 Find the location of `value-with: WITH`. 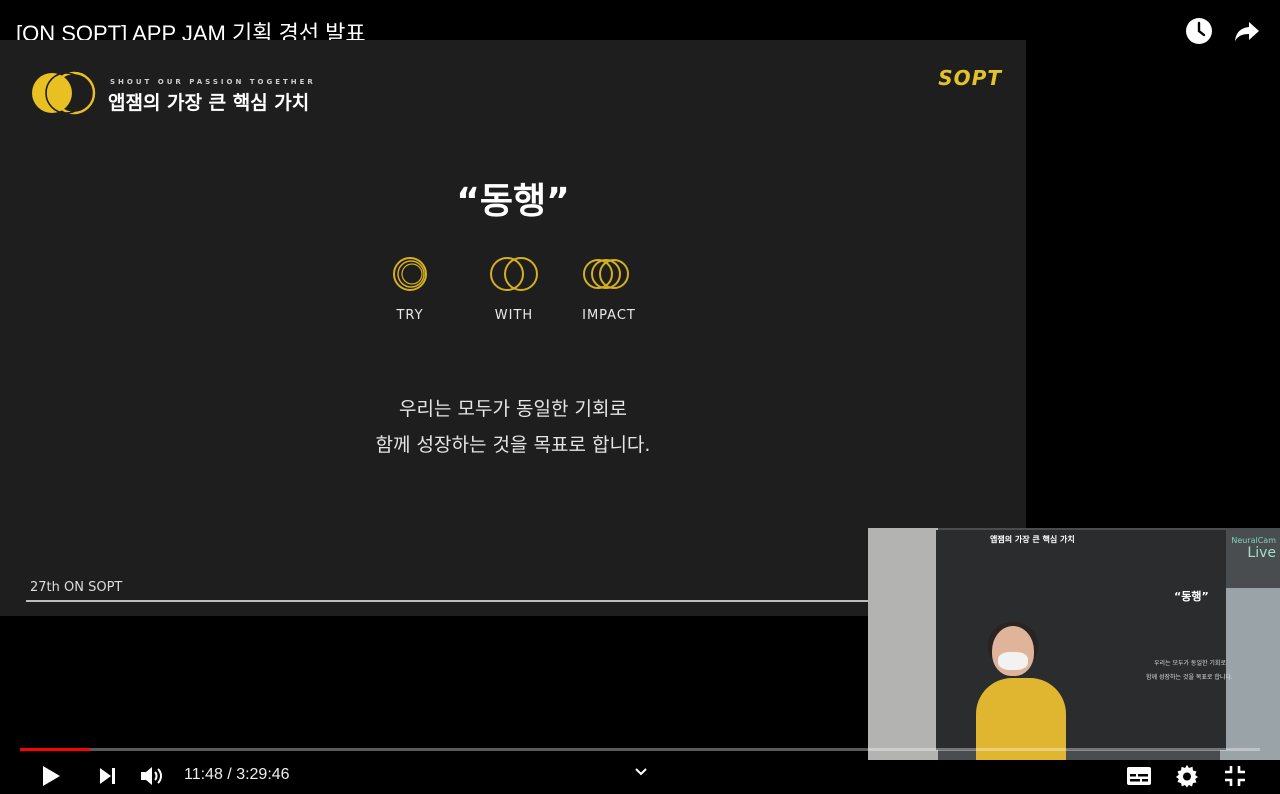

value-with: WITH is located at coordinates (514, 288).